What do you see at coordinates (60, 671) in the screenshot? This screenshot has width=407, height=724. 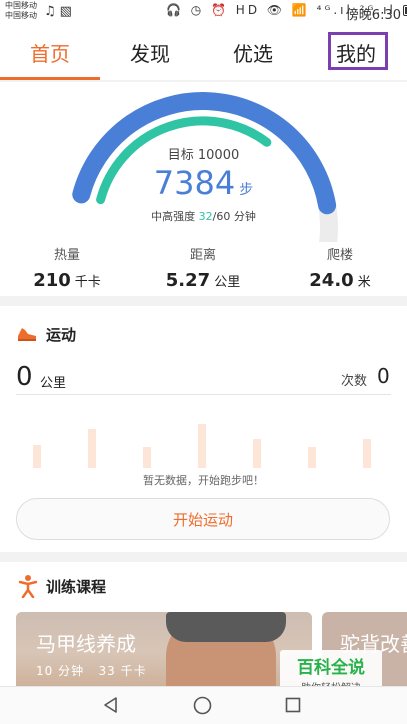 I see `course-duration: 10 分钟` at bounding box center [60, 671].